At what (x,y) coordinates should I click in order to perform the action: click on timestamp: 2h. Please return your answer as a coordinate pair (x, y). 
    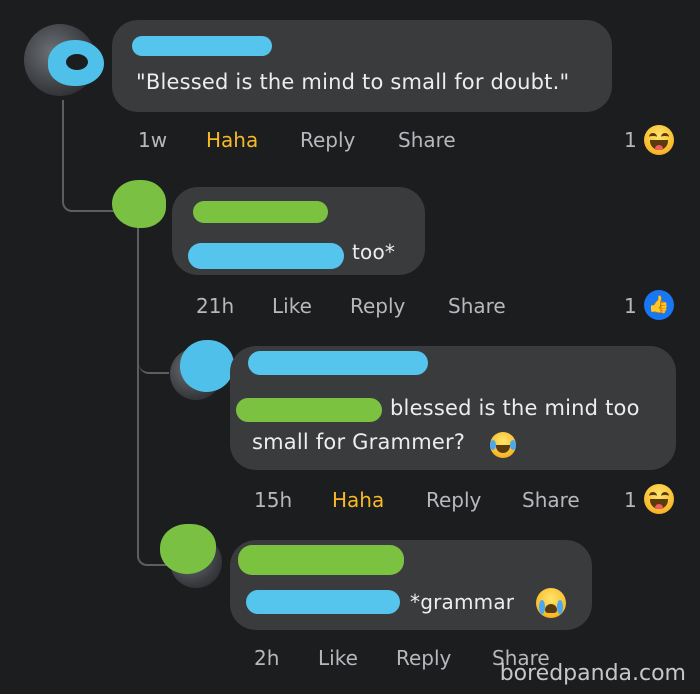
    Looking at the image, I should click on (266, 658).